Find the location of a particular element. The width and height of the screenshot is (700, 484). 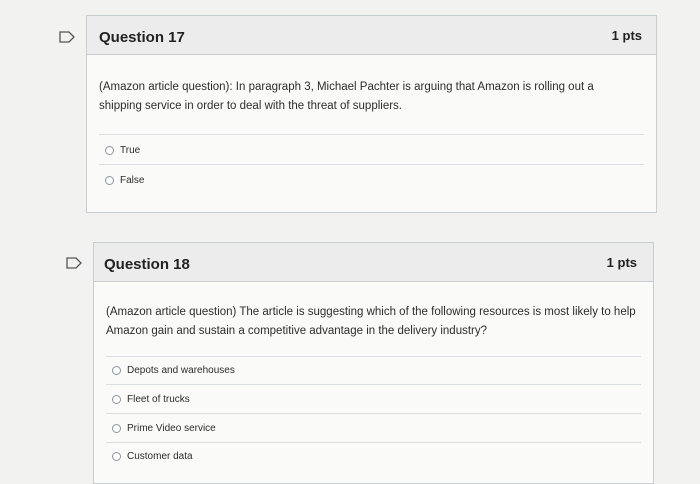

question-18-title: Question 18 is located at coordinates (147, 264).